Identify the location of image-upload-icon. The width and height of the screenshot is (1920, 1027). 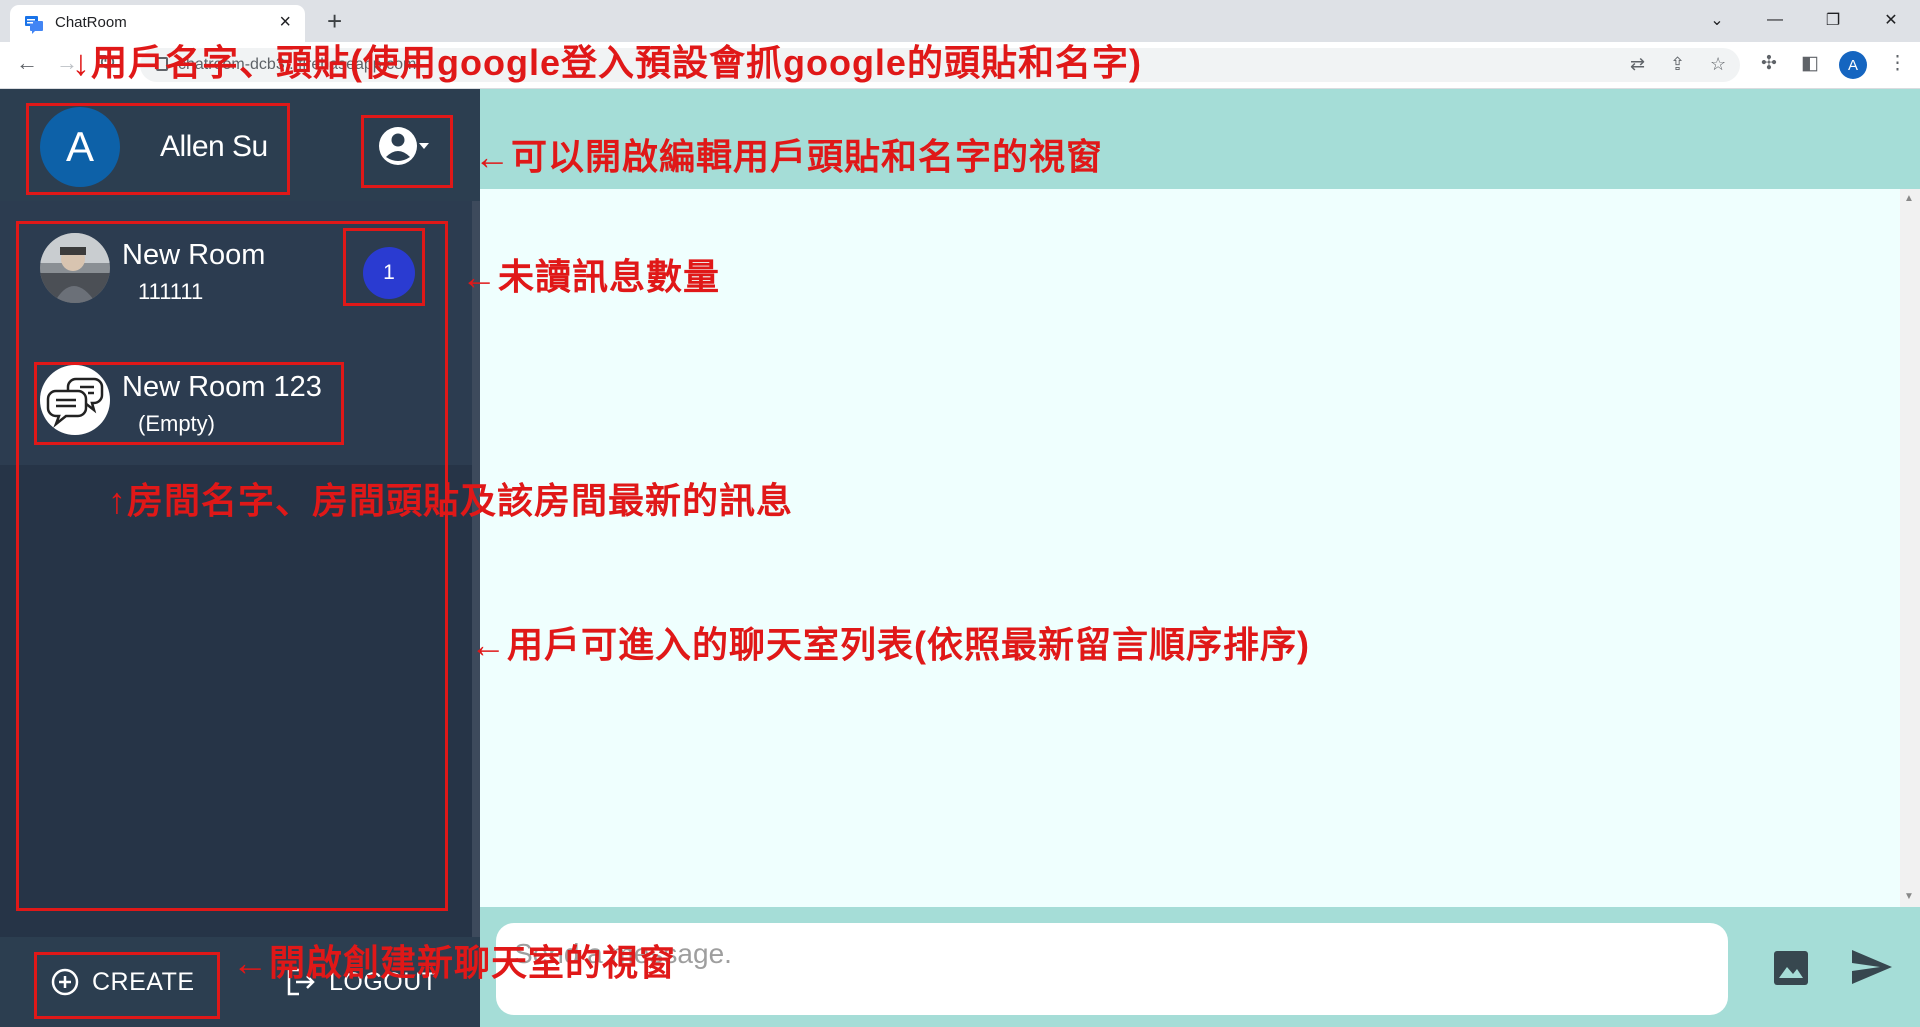
(1791, 968).